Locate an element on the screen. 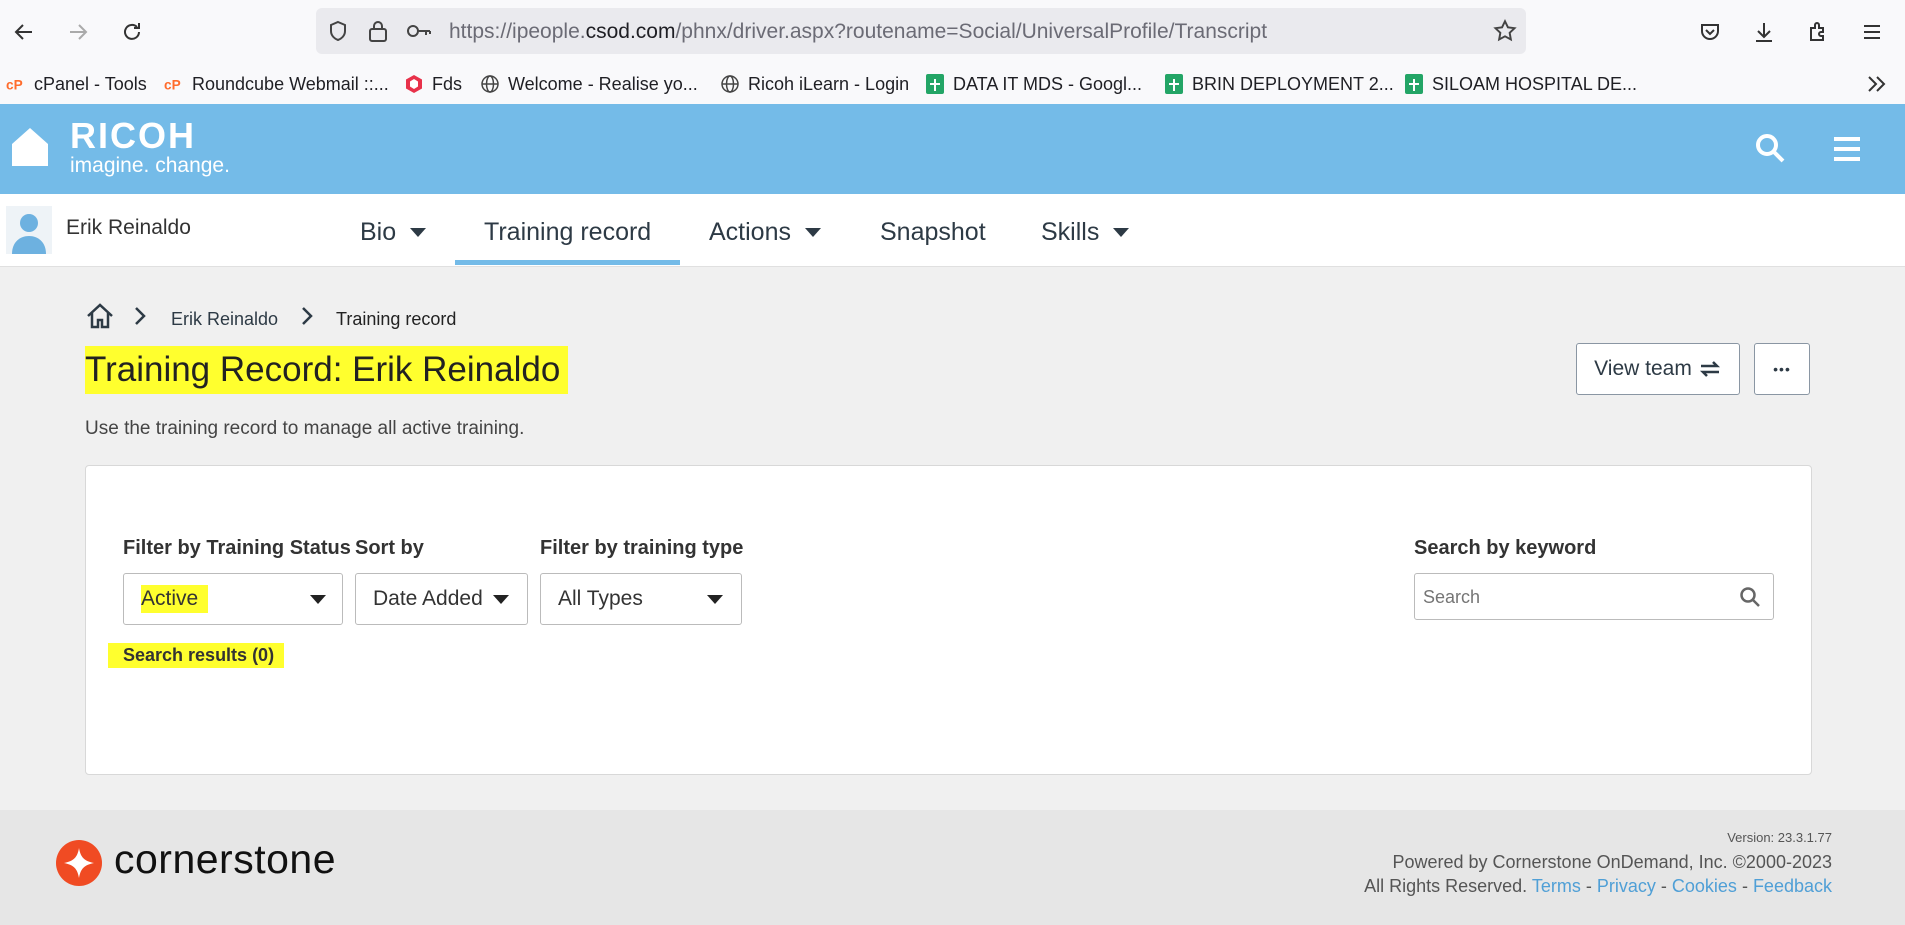 This screenshot has height=925, width=1905. sort-value: Date Added is located at coordinates (428, 598).